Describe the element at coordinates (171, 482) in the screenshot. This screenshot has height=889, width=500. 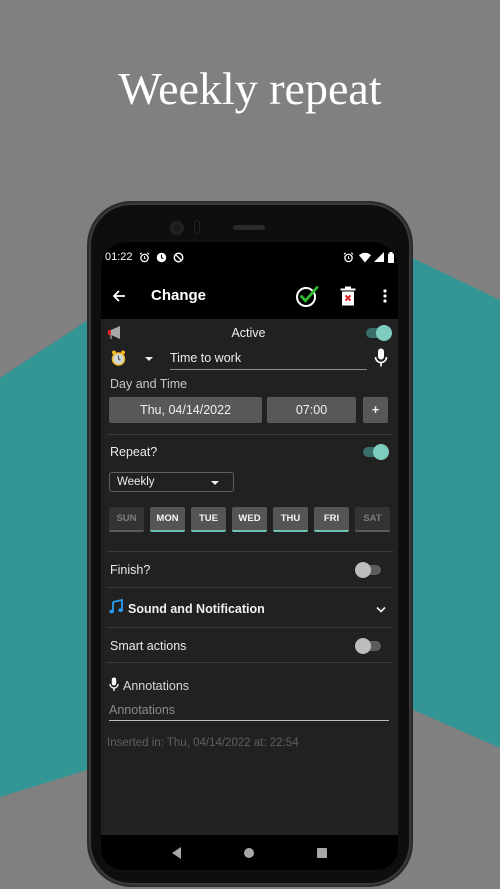
I see `repeat-frequency-select: Weekly` at that location.